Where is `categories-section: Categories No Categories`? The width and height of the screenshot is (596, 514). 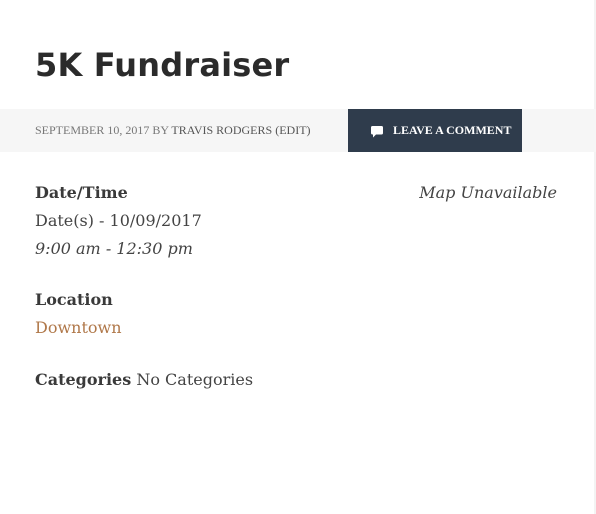 categories-section: Categories No Categories is located at coordinates (144, 380).